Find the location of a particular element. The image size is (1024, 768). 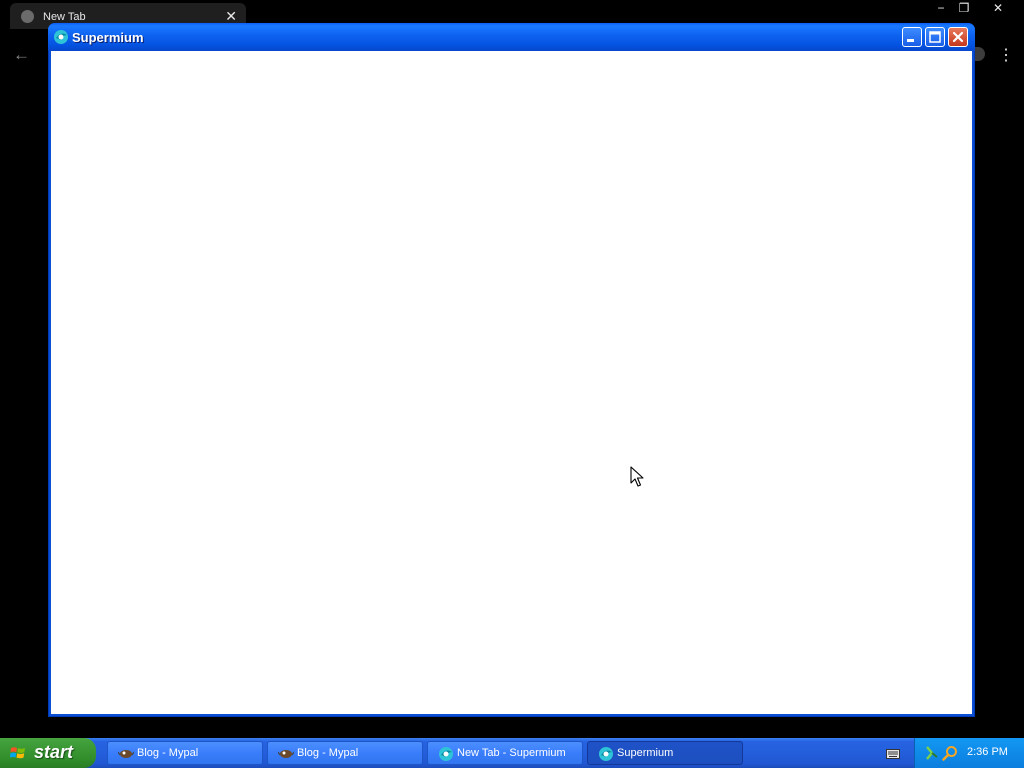

search-icon is located at coordinates (950, 753).